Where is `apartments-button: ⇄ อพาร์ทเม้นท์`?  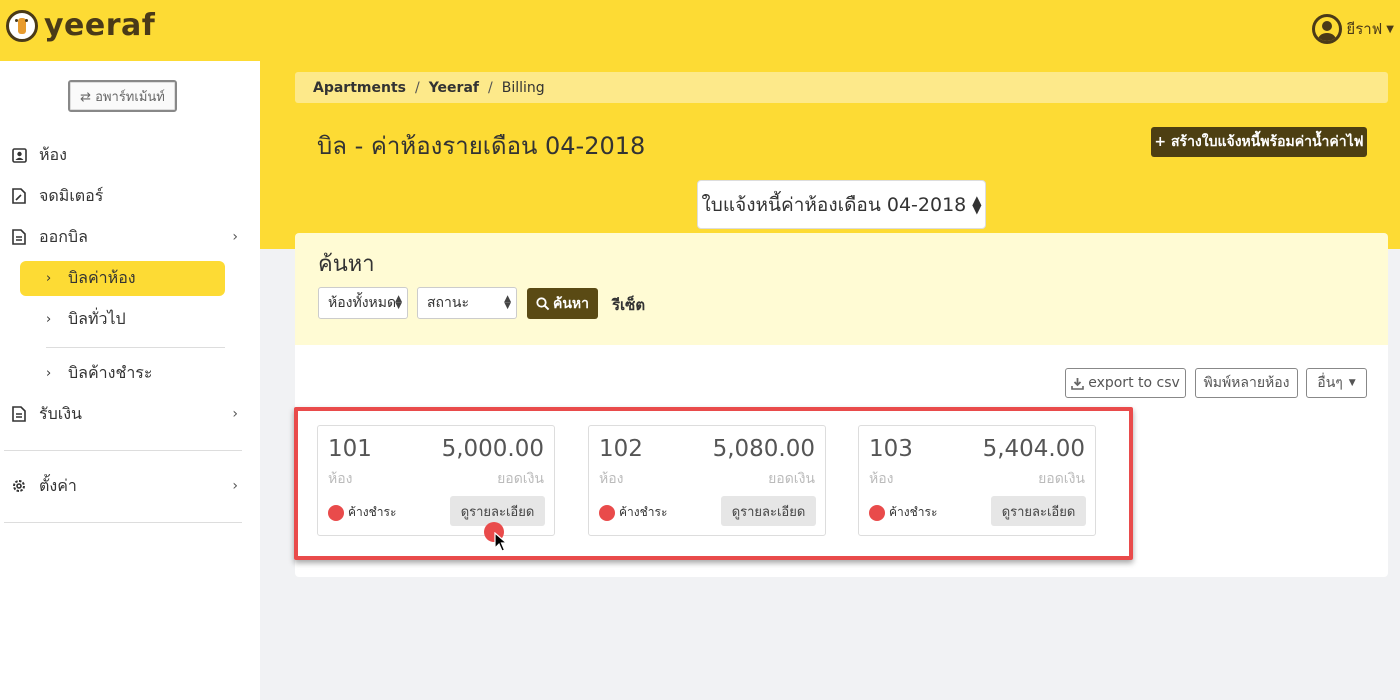 apartments-button: ⇄ อพาร์ทเม้นท์ is located at coordinates (122, 96).